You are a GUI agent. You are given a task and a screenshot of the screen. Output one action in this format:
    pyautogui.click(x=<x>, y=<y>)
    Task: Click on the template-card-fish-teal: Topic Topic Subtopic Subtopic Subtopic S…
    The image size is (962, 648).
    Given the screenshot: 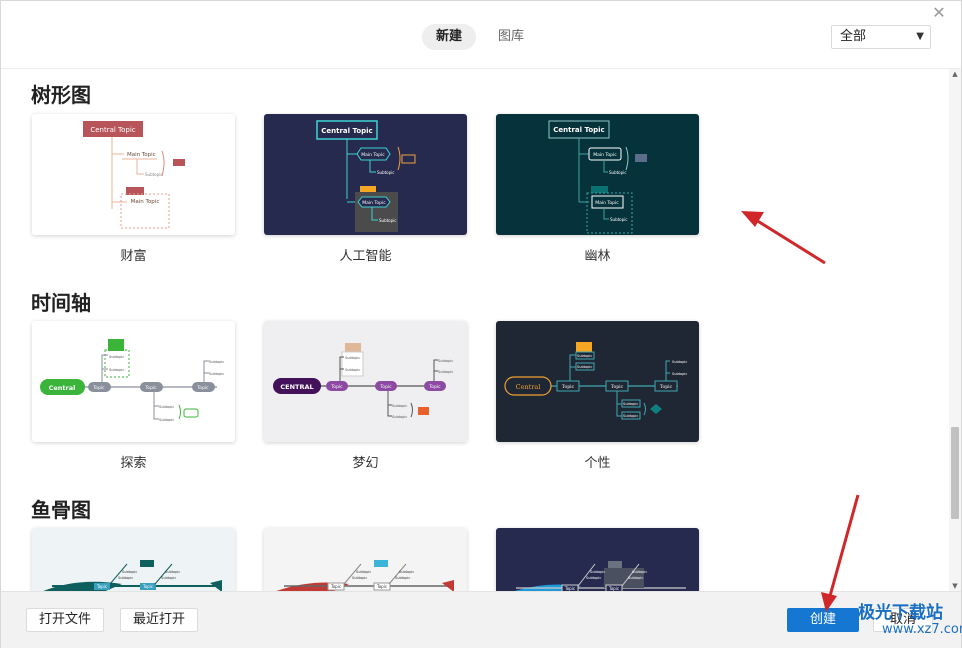 What is the action you would take?
    pyautogui.click(x=133, y=559)
    